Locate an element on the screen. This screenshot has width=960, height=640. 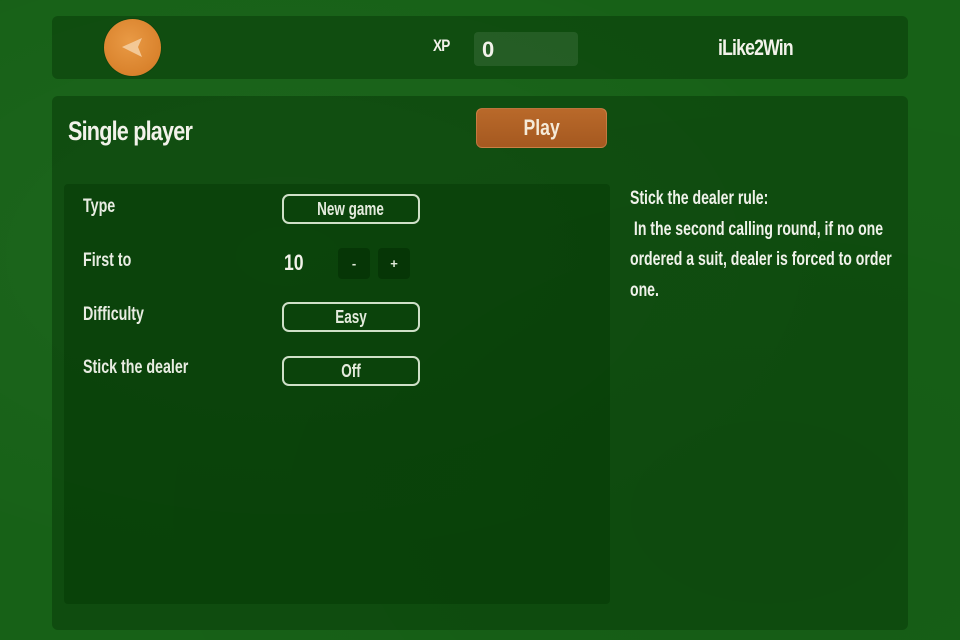
play-label: Play is located at coordinates (541, 127).